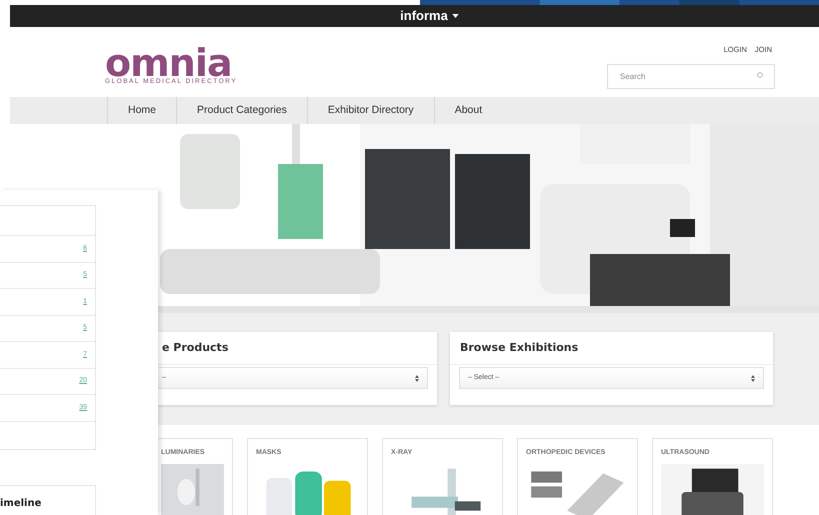  What do you see at coordinates (468, 110) in the screenshot?
I see `nav-item: About` at bounding box center [468, 110].